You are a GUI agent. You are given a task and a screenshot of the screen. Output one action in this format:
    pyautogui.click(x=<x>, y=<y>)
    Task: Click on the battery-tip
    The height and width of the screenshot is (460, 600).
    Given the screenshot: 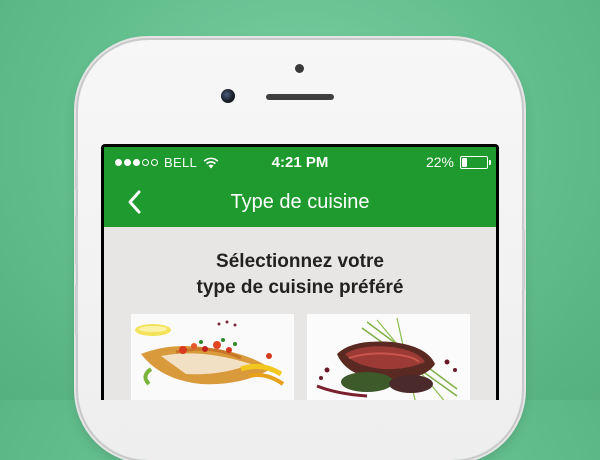 What is the action you would take?
    pyautogui.click(x=490, y=162)
    